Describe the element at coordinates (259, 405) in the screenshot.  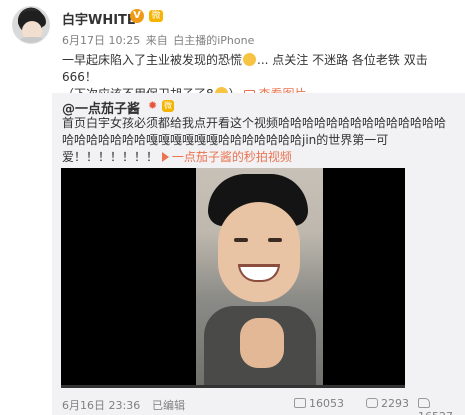
I see `repost-footer: 6月16日 23:36 已编辑 16053 2293 16527` at that location.